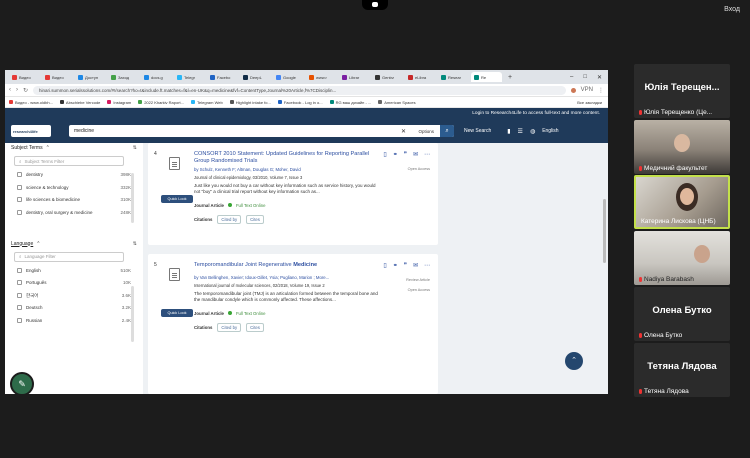  What do you see at coordinates (397, 102) in the screenshot?
I see `bookmark-item: American Spaces` at bounding box center [397, 102].